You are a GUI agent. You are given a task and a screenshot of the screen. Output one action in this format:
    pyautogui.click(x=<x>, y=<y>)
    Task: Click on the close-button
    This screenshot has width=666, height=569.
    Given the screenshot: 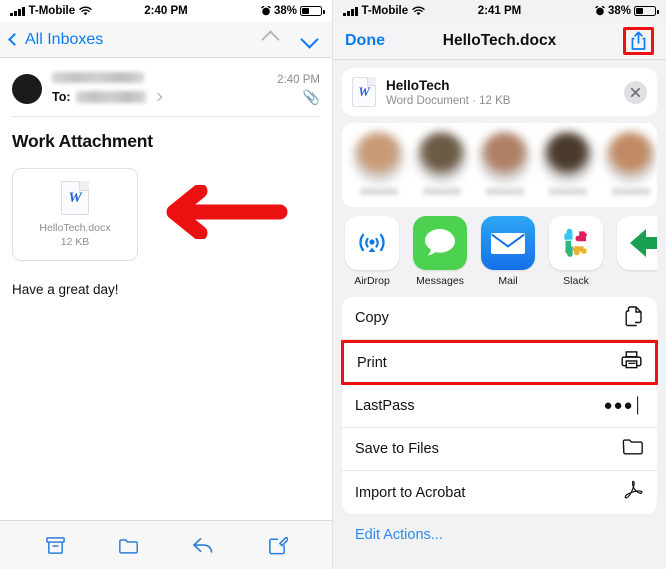 What is the action you would take?
    pyautogui.click(x=635, y=92)
    